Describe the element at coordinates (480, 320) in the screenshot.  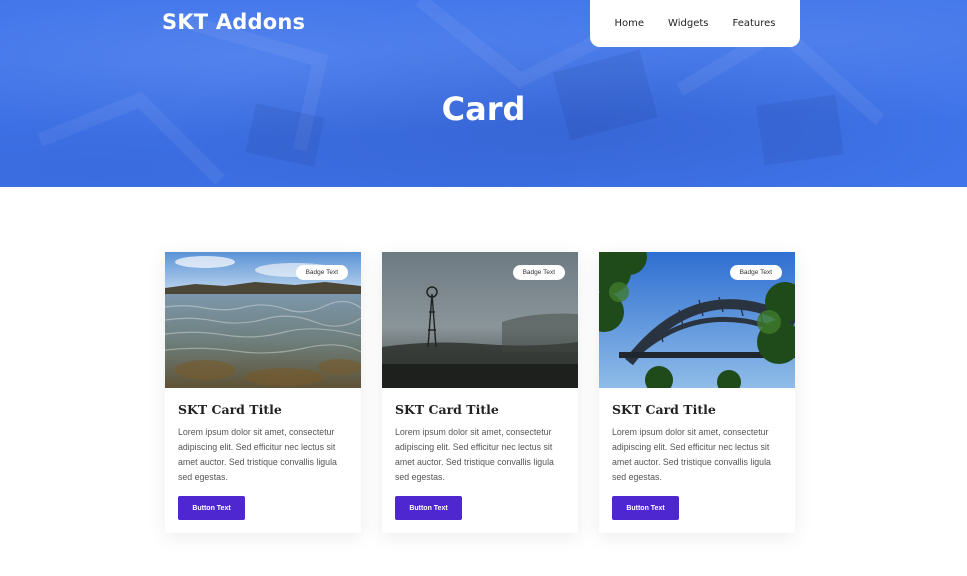
I see `card-image-foggy-windmill: Badge Text` at that location.